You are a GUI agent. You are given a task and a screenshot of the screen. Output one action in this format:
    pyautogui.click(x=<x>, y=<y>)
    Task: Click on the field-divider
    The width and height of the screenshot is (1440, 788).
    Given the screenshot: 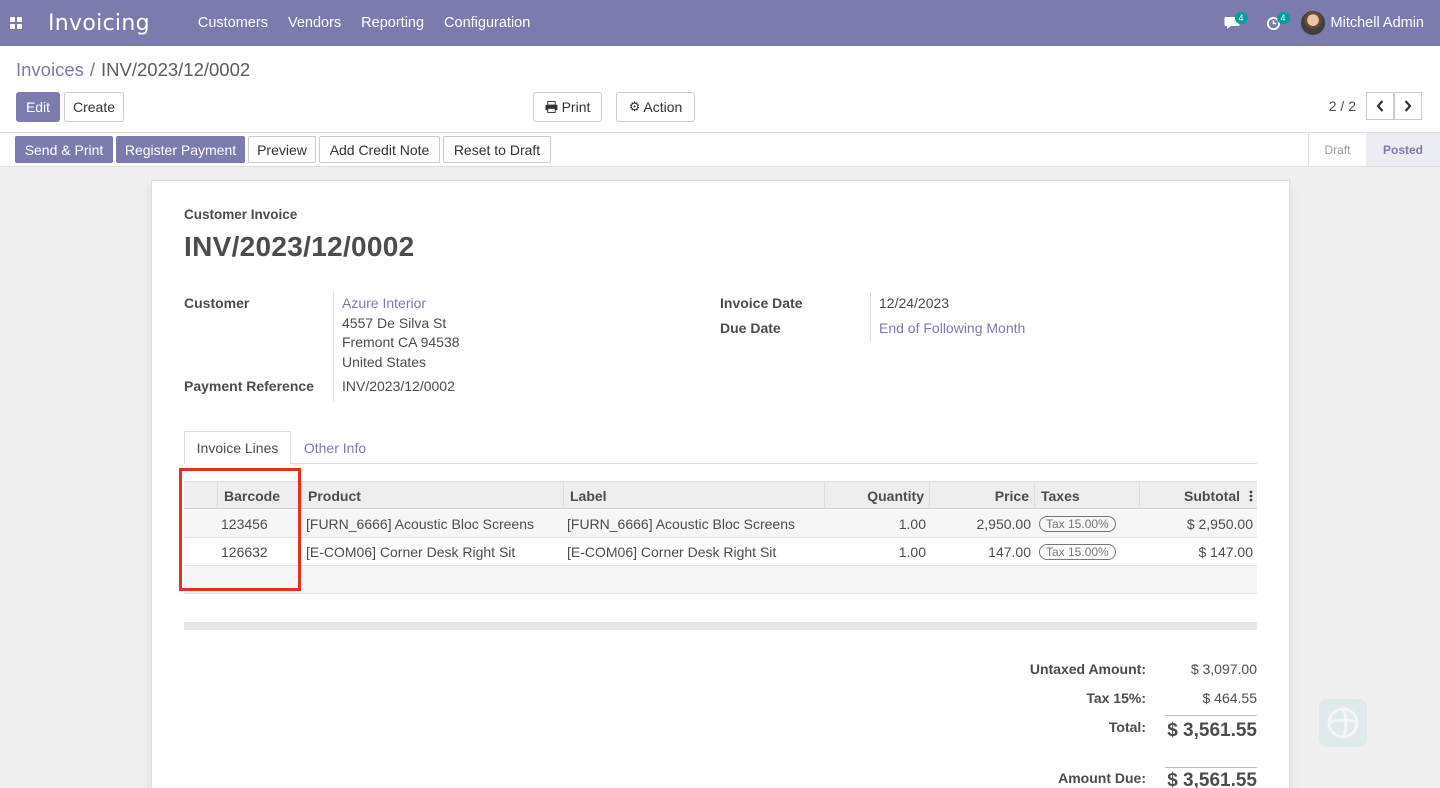 What is the action you would take?
    pyautogui.click(x=333, y=347)
    